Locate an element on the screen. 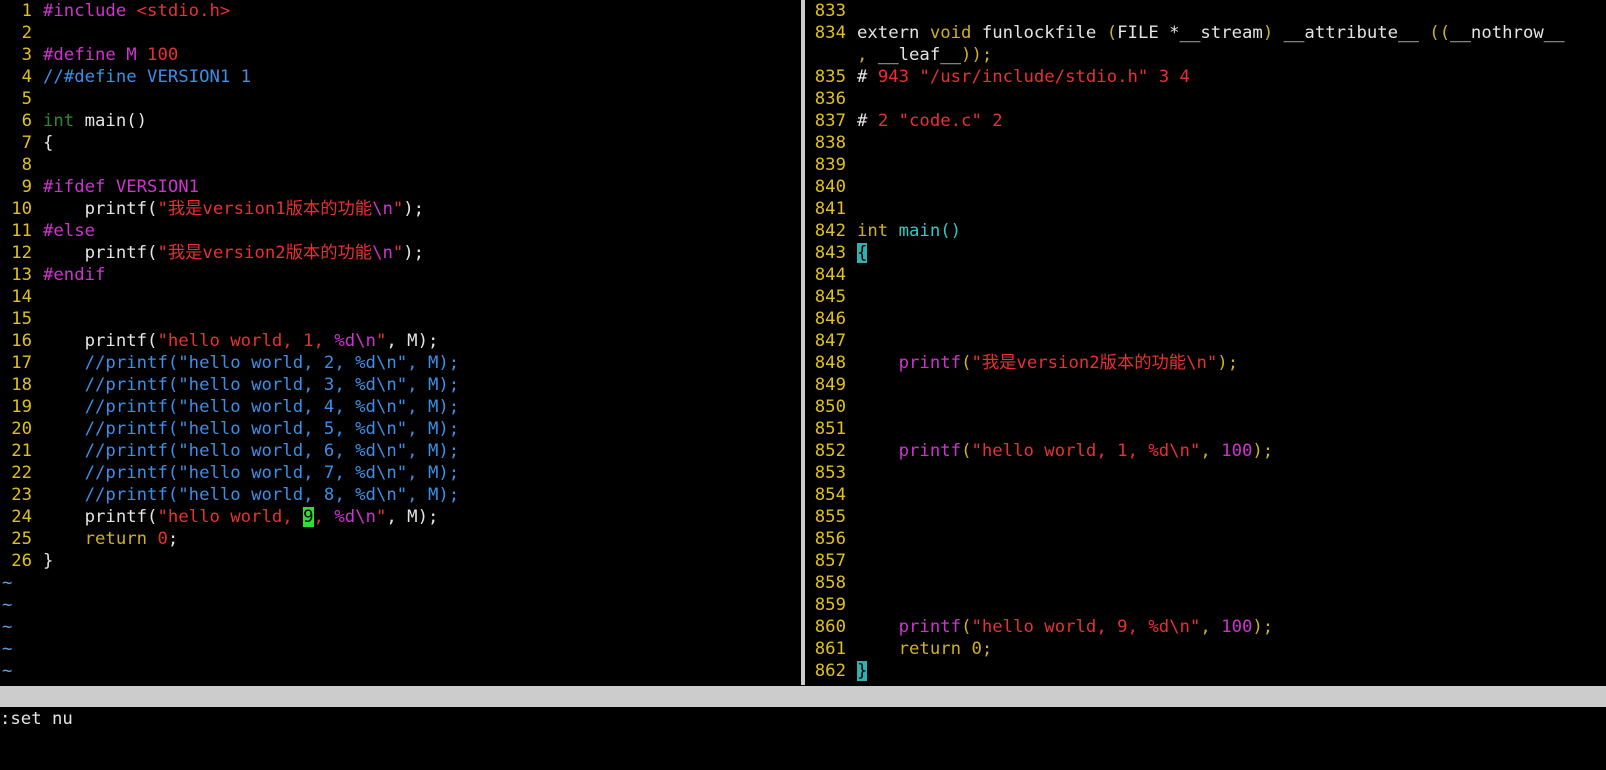  right-code-line: 851 is located at coordinates (1209, 429).